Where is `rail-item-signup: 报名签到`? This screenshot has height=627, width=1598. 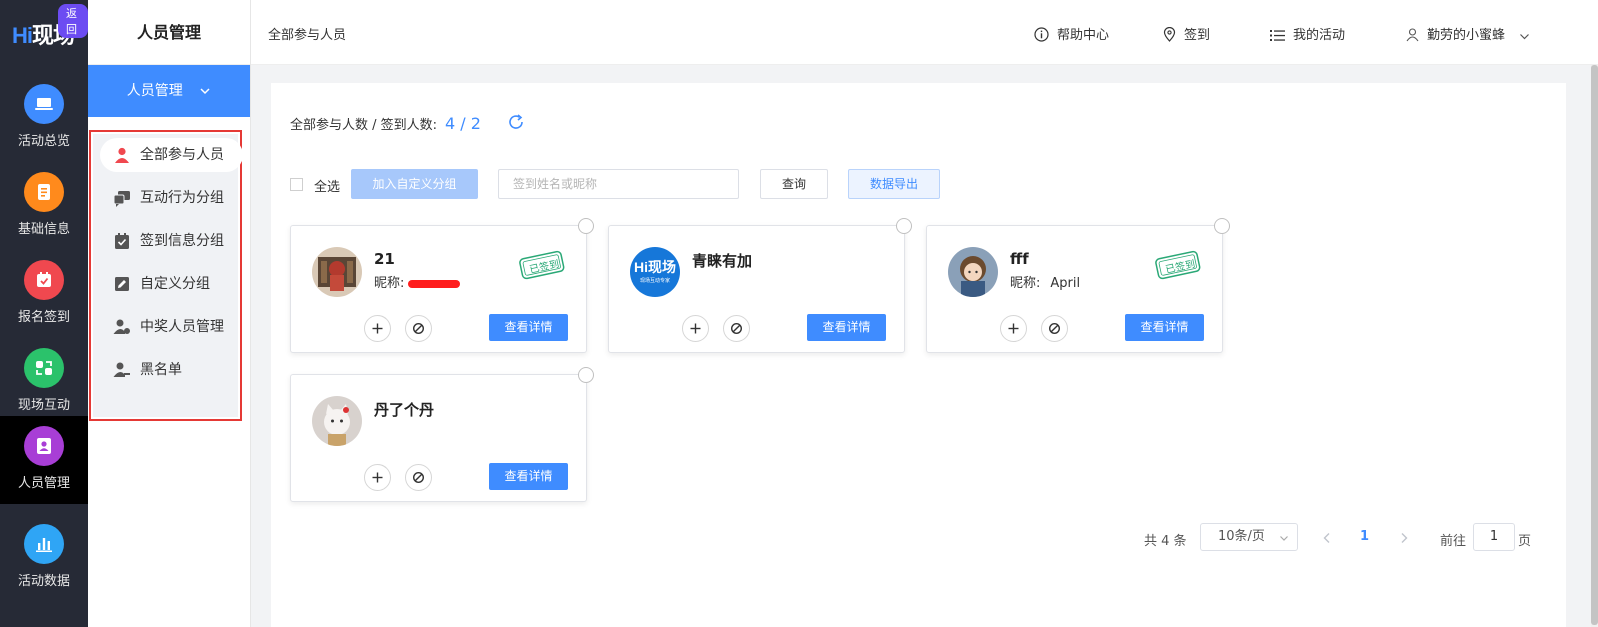
rail-item-signup: 报名签到 is located at coordinates (44, 294).